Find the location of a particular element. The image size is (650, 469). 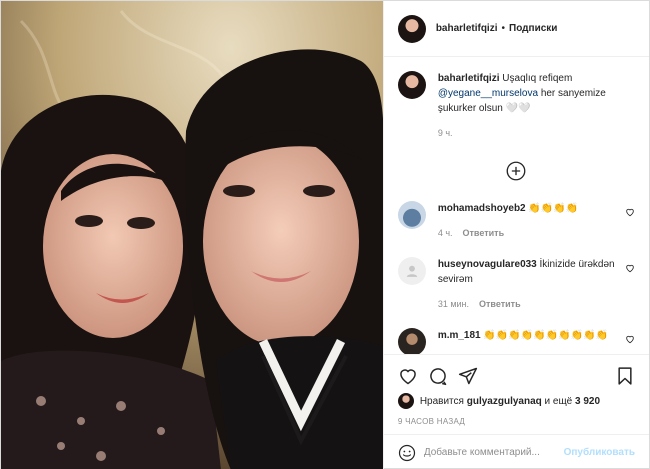

share-icon is located at coordinates (468, 376).